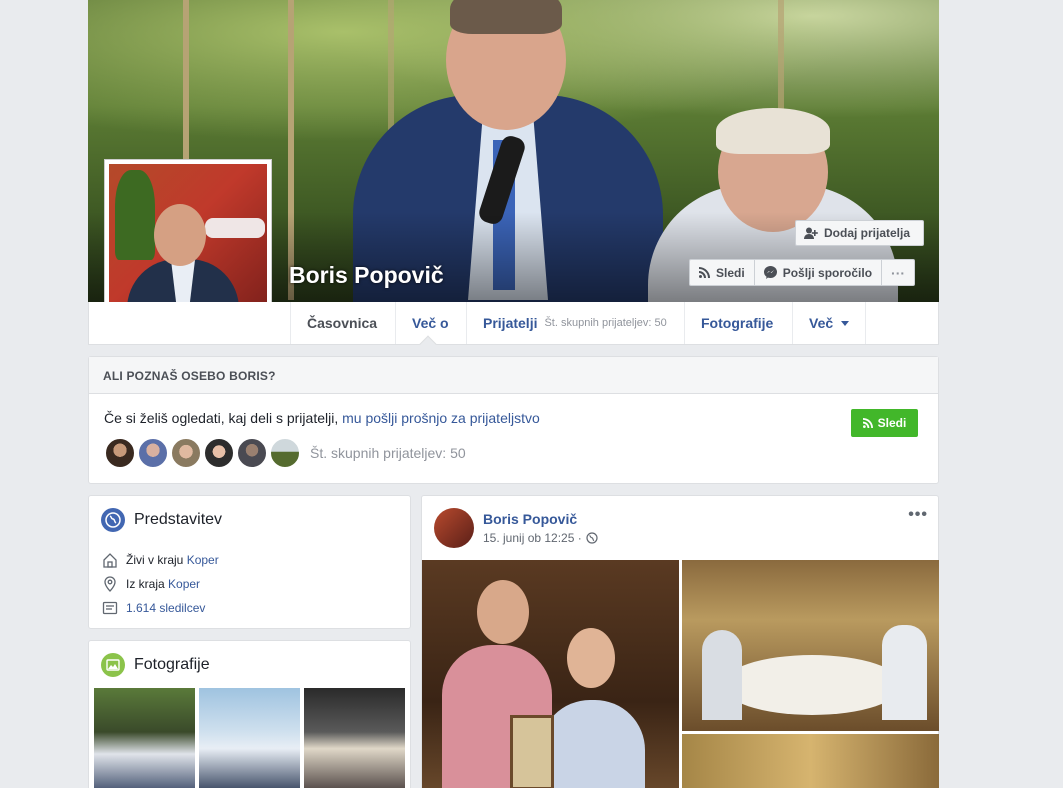 This screenshot has height=788, width=1063. Describe the element at coordinates (845, 323) in the screenshot. I see `chevron-down-icon` at that location.